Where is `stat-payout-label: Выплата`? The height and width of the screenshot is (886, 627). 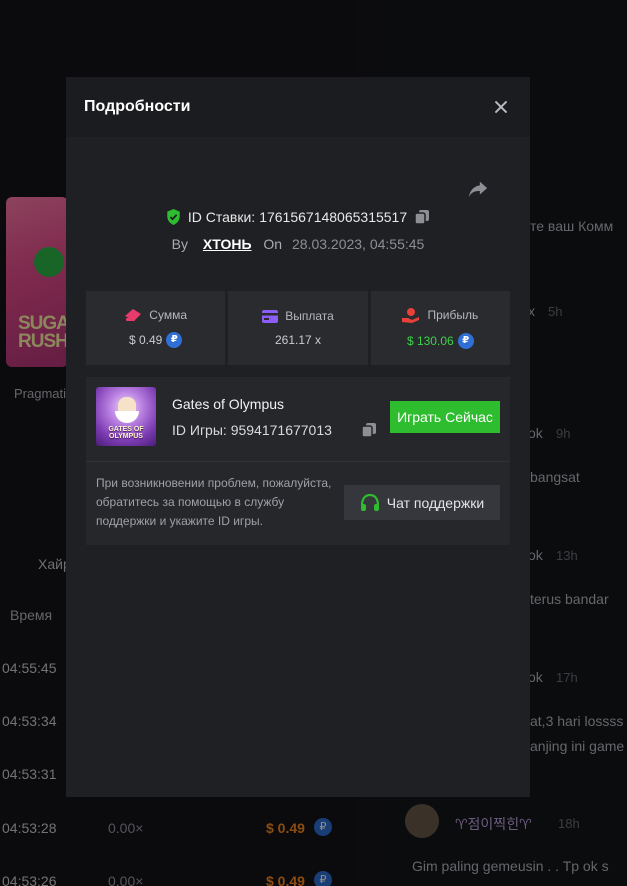 stat-payout-label: Выплата is located at coordinates (309, 316).